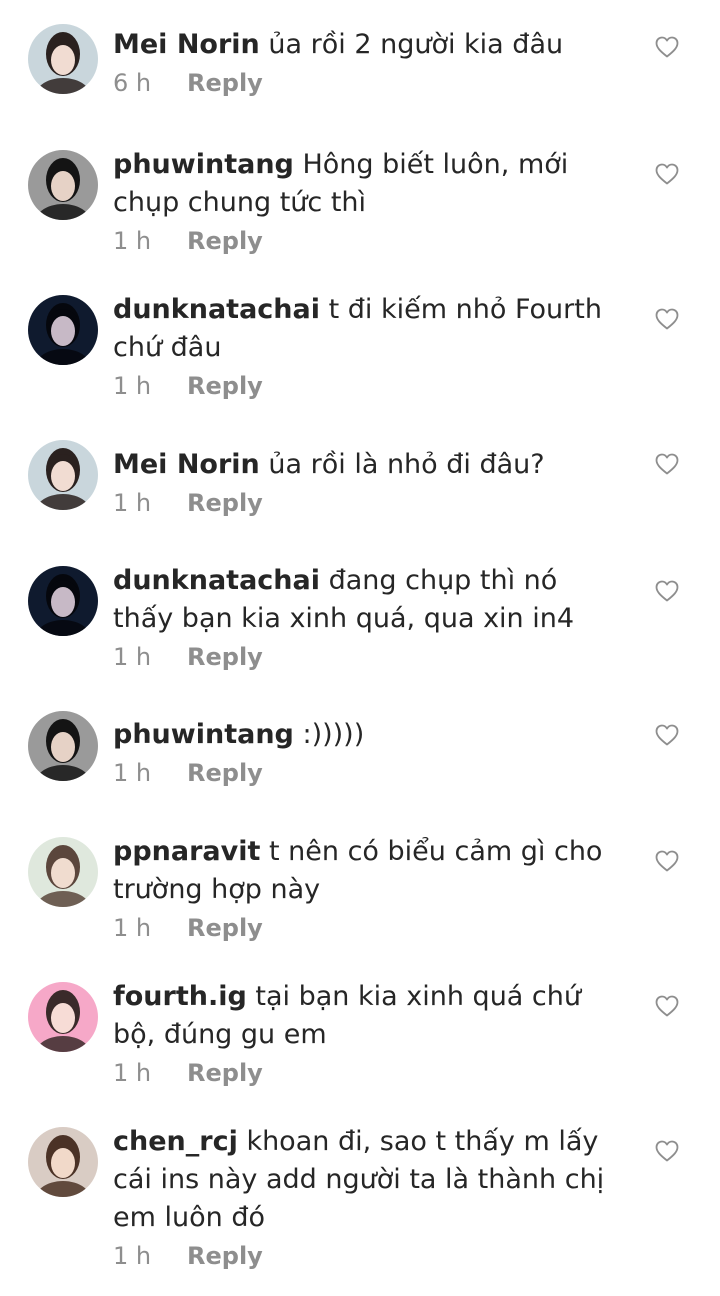  I want to click on comment-username: fourth.ig, so click(180, 996).